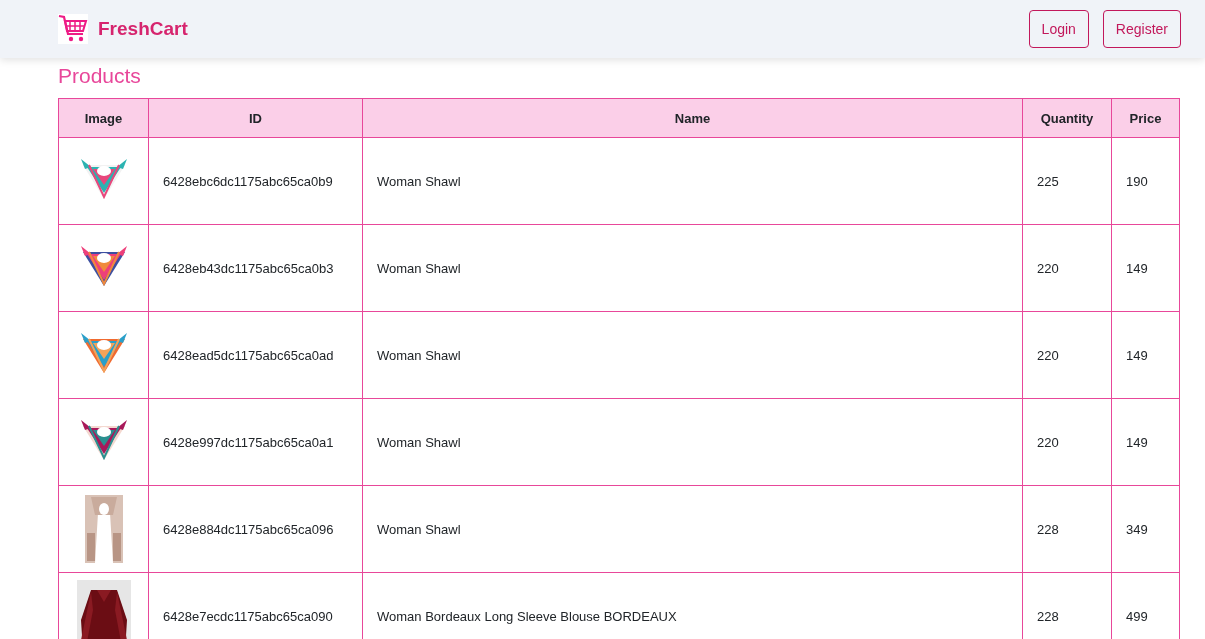  I want to click on nav-button: Register, so click(1141, 29).